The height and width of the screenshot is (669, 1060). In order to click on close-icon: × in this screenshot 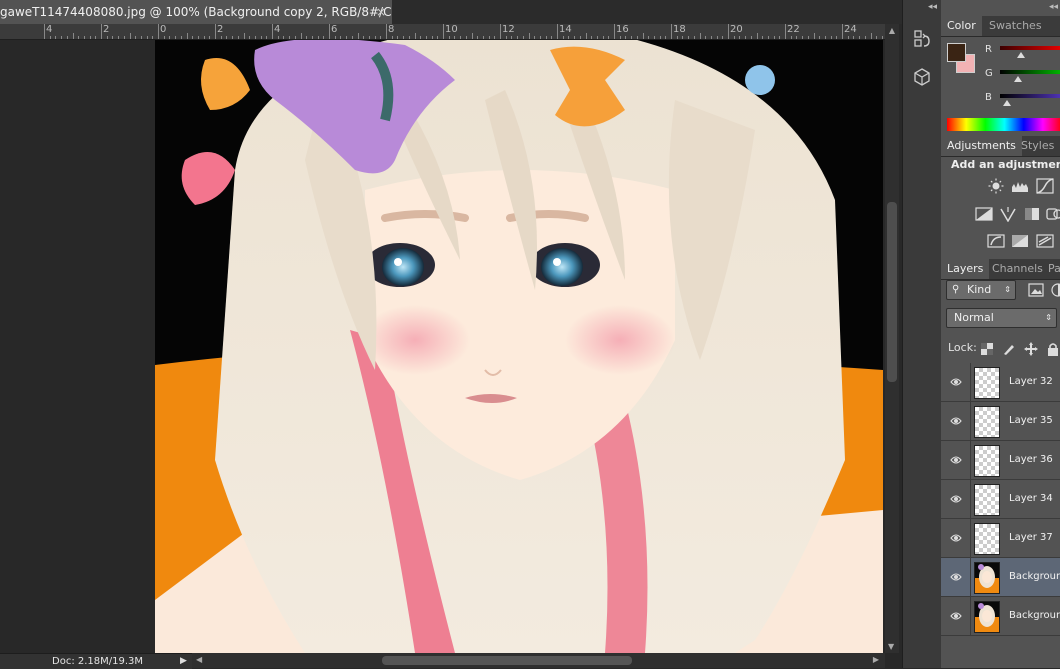, I will do `click(381, 12)`.